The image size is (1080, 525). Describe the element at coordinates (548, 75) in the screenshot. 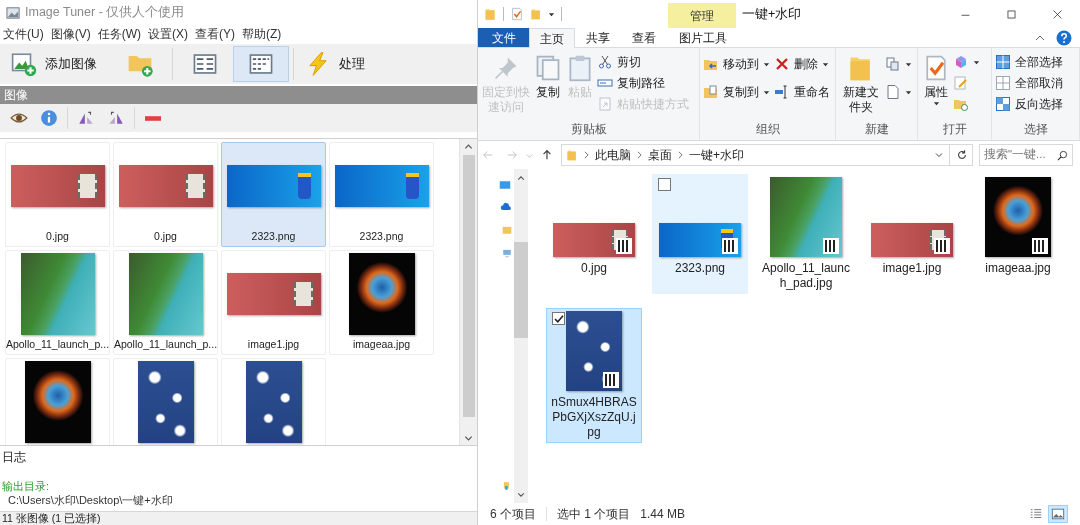

I see `ribbon-button: 复制` at that location.